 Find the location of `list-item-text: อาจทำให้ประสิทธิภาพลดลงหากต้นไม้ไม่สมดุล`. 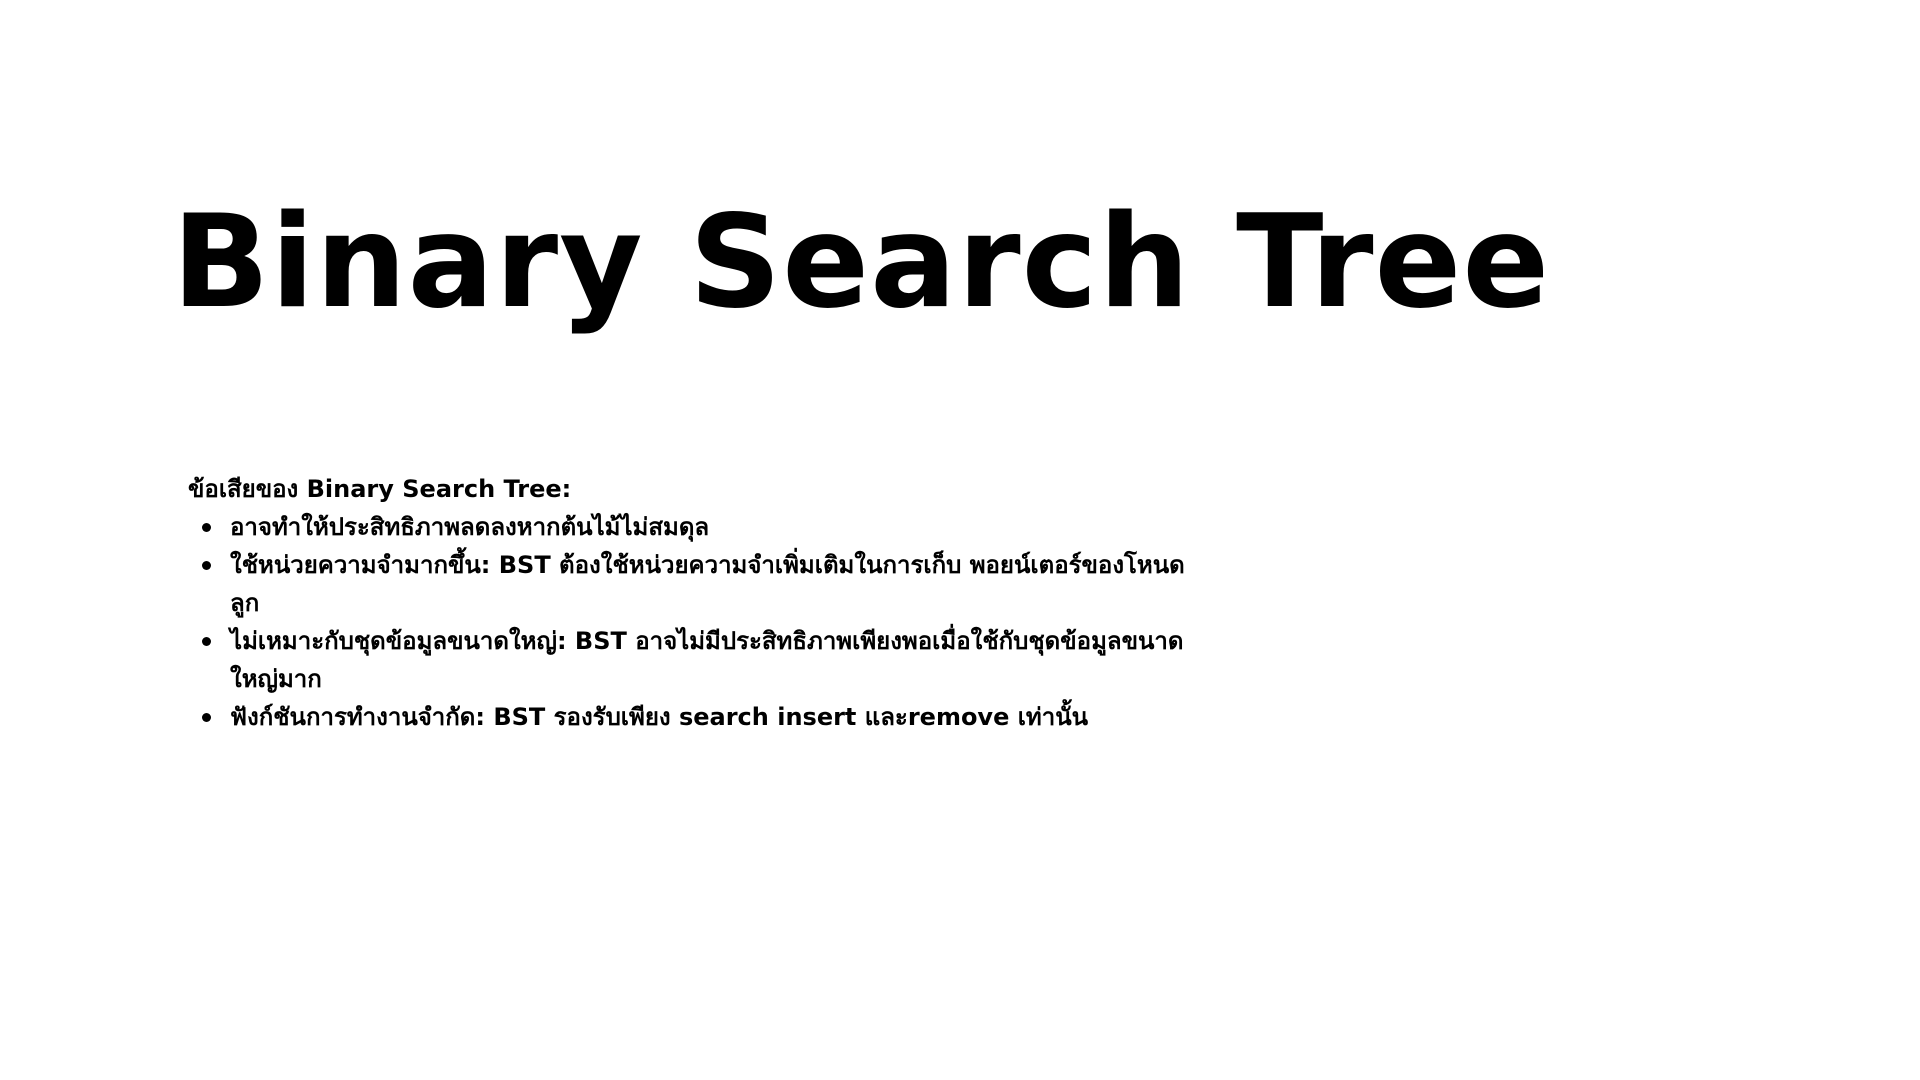

list-item-text: อาจทำให้ประสิทธิภาพลดลงหากต้นไม้ไม่สมดุล is located at coordinates (470, 527).